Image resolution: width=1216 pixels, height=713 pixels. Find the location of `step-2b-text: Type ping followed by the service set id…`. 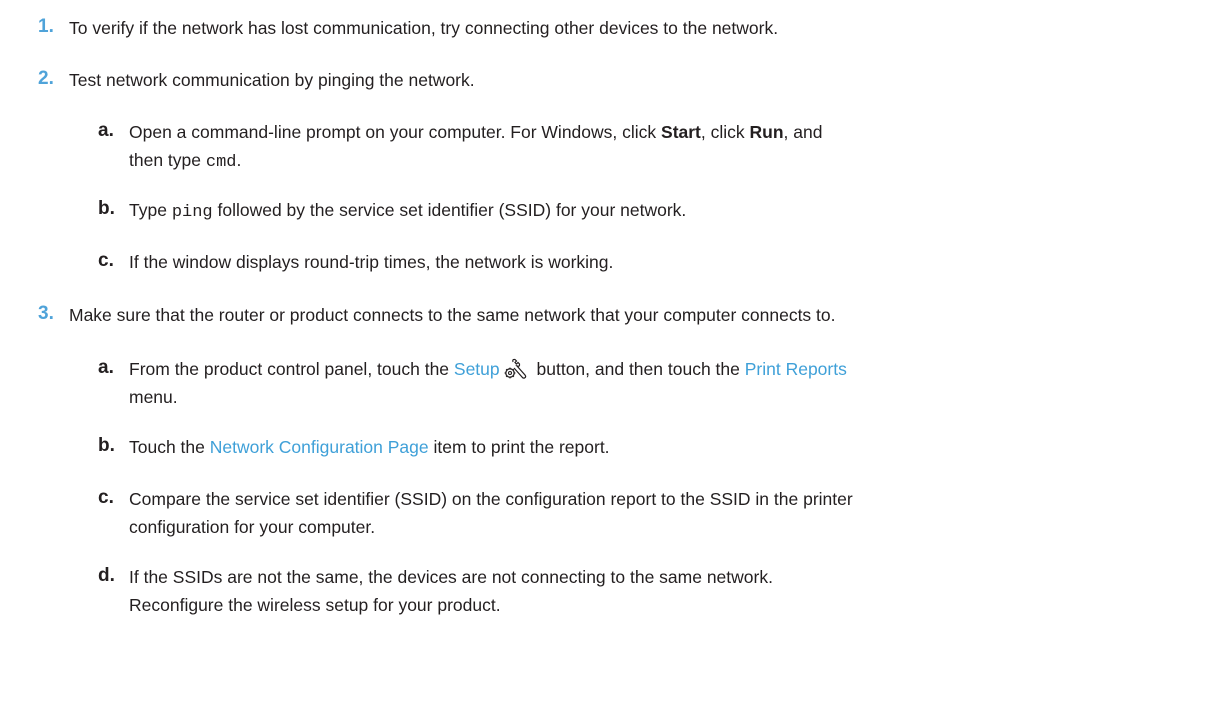

step-2b-text: Type ping followed by the service set id… is located at coordinates (408, 211).